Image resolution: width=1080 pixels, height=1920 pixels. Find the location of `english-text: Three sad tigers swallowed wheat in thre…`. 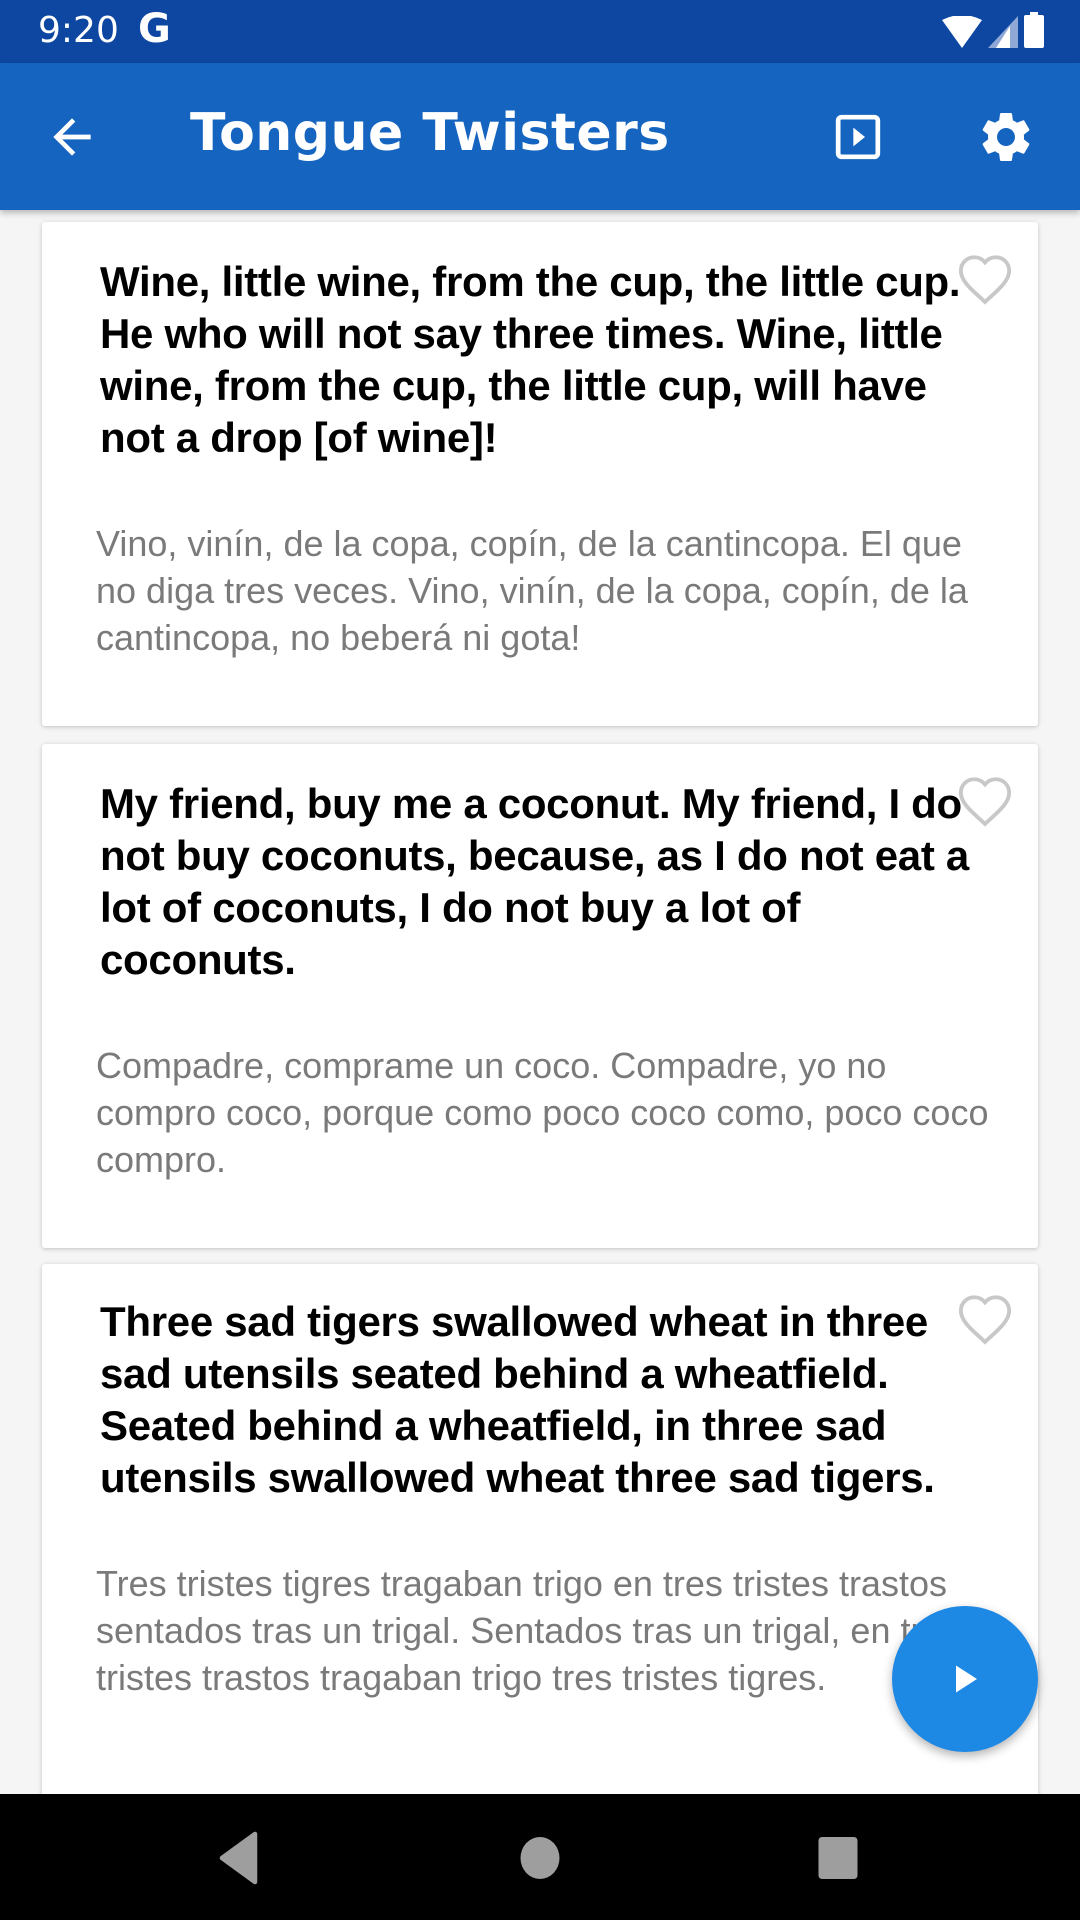

english-text: Three sad tigers swallowed wheat in thre… is located at coordinates (517, 1399).